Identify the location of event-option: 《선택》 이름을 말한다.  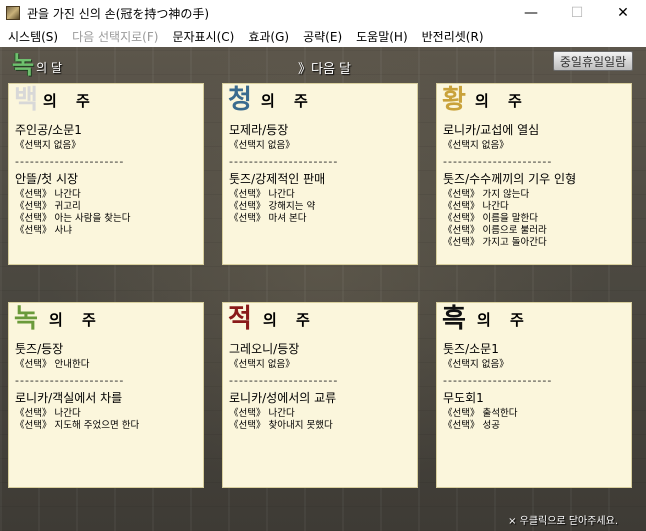
(490, 218).